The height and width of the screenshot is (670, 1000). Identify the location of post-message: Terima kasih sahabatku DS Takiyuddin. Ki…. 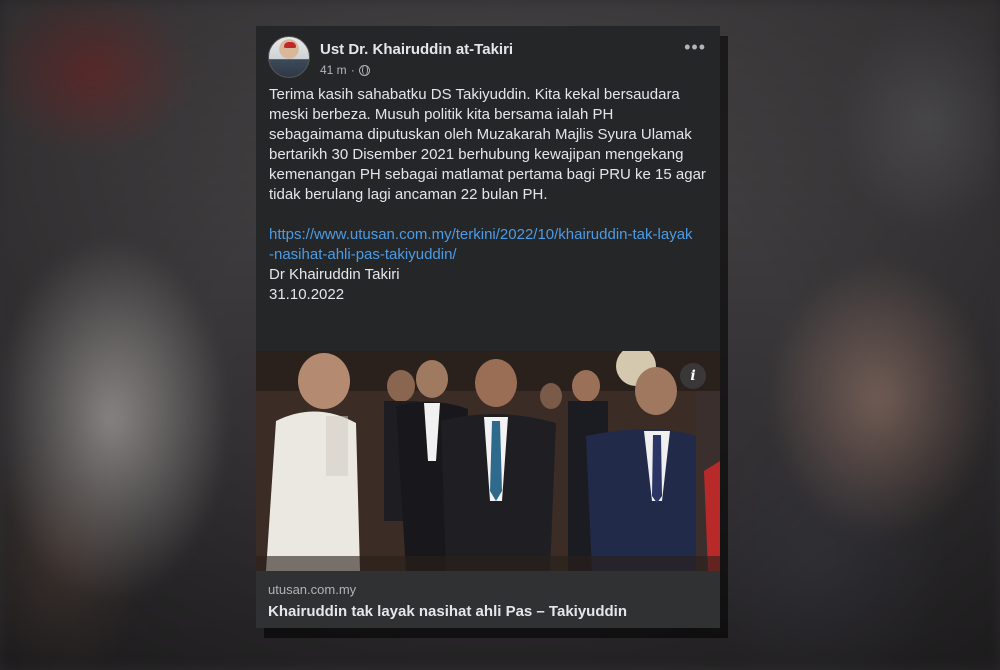
(487, 144).